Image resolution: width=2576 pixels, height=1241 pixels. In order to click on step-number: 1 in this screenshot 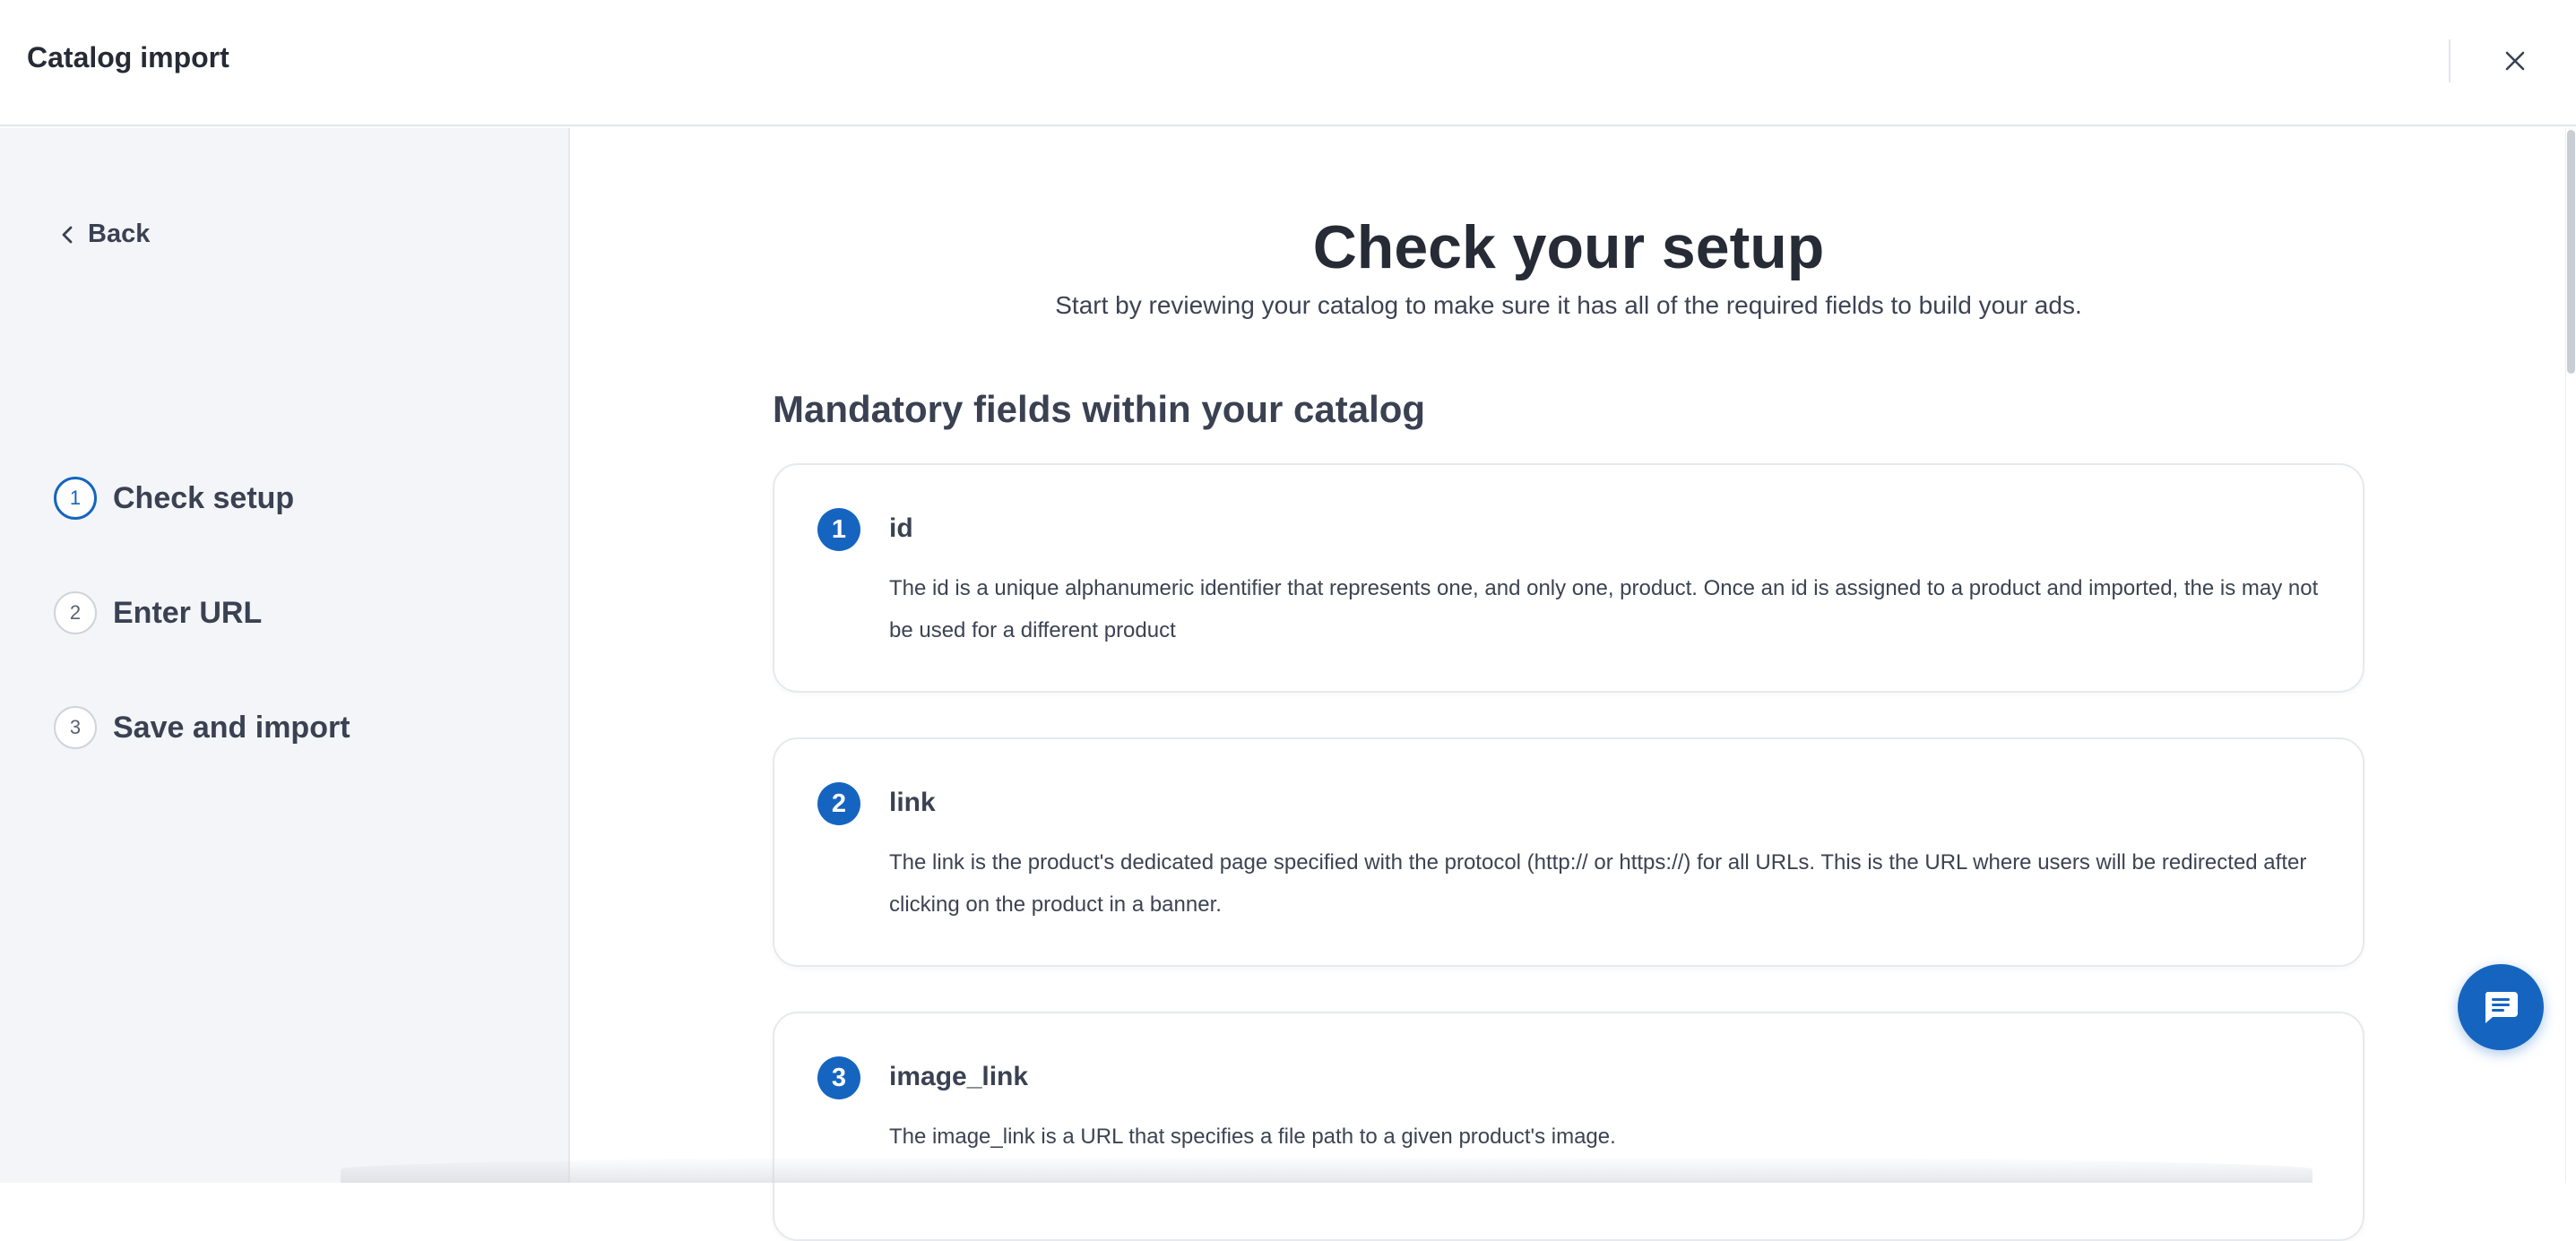, I will do `click(75, 498)`.